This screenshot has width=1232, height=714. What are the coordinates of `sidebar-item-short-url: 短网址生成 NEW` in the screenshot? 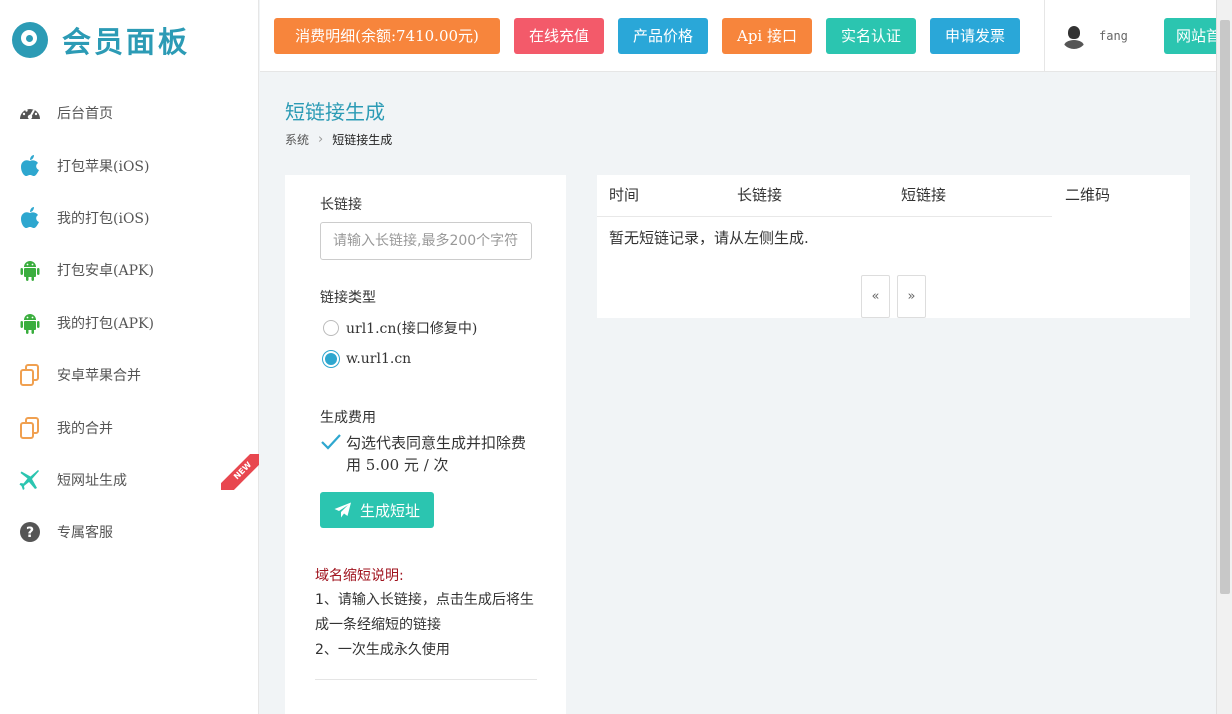 It's located at (129, 479).